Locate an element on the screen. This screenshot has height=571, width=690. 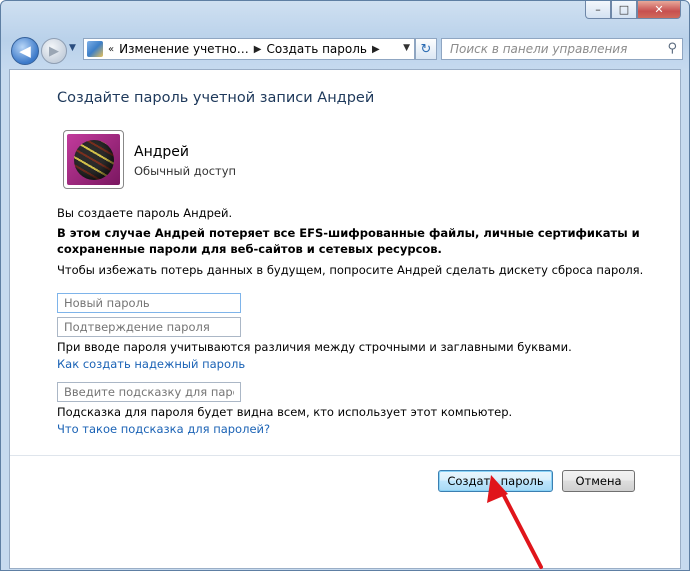
search-placeholder: Поиск в панели управления is located at coordinates (539, 49).